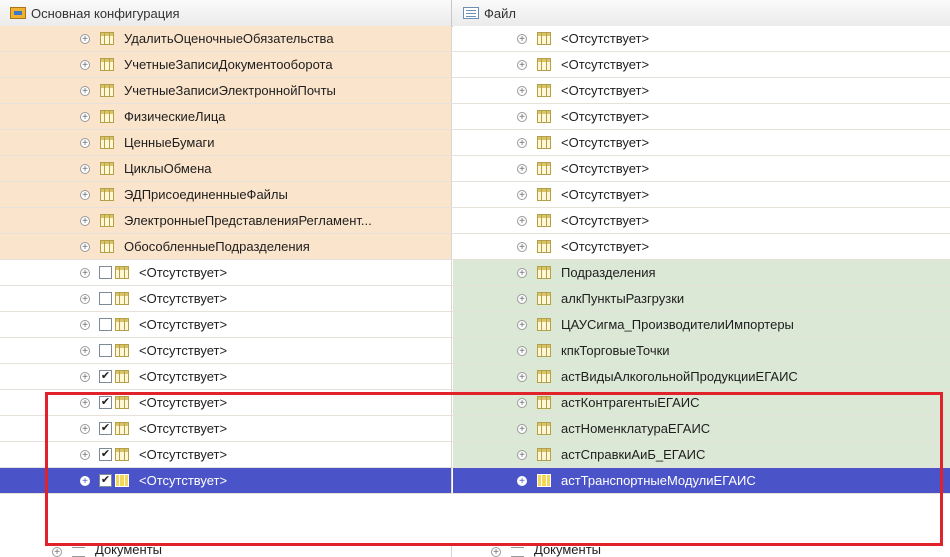 The image size is (950, 557). Describe the element at coordinates (701, 272) in the screenshot. I see `right-cell: + Подразделения` at that location.